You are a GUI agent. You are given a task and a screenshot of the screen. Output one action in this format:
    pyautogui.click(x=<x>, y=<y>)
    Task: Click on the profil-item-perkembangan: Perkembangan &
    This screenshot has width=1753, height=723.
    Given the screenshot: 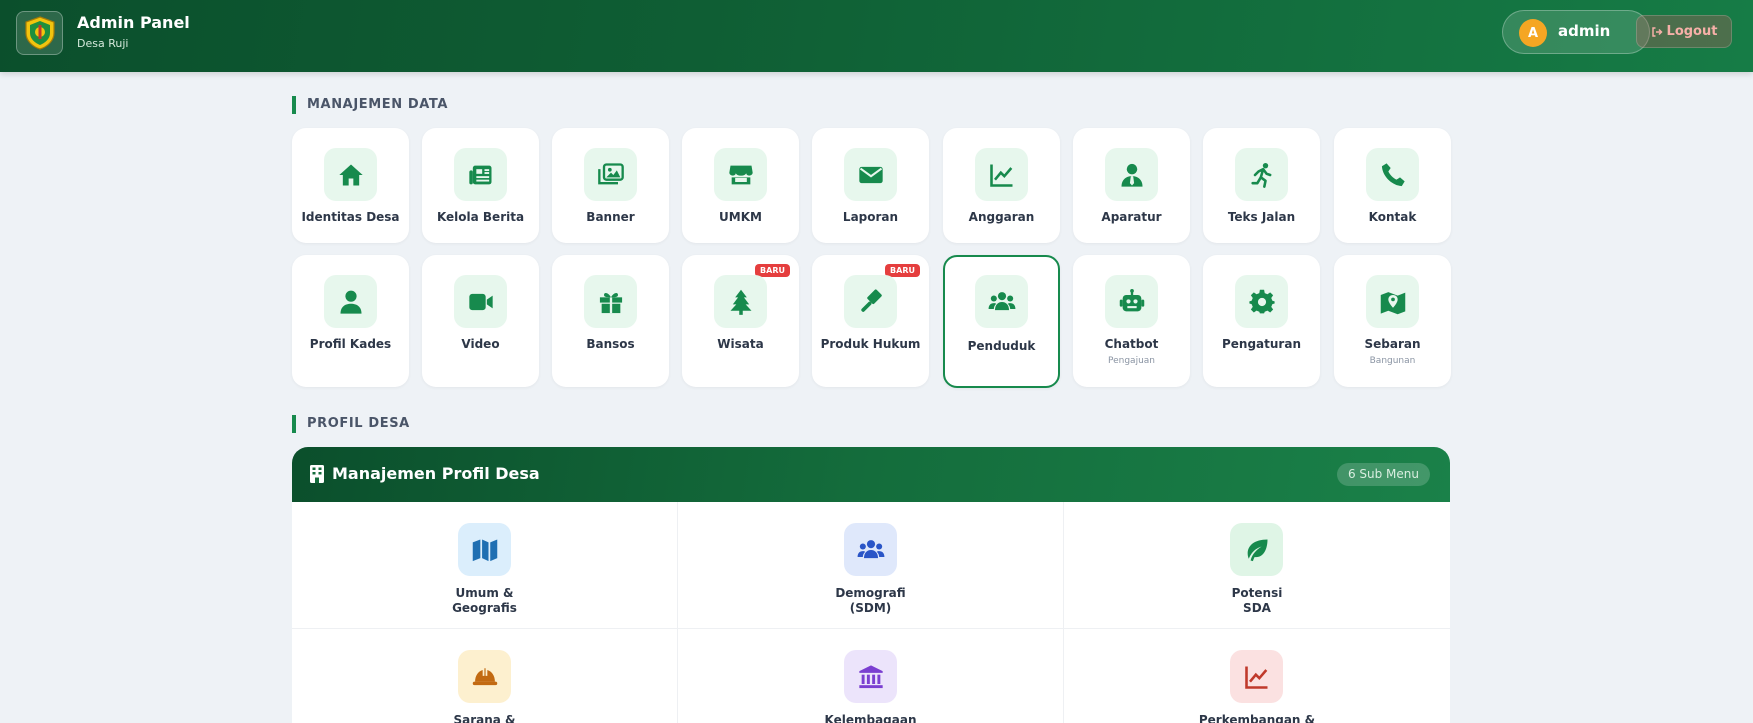 What is the action you would take?
    pyautogui.click(x=1257, y=676)
    